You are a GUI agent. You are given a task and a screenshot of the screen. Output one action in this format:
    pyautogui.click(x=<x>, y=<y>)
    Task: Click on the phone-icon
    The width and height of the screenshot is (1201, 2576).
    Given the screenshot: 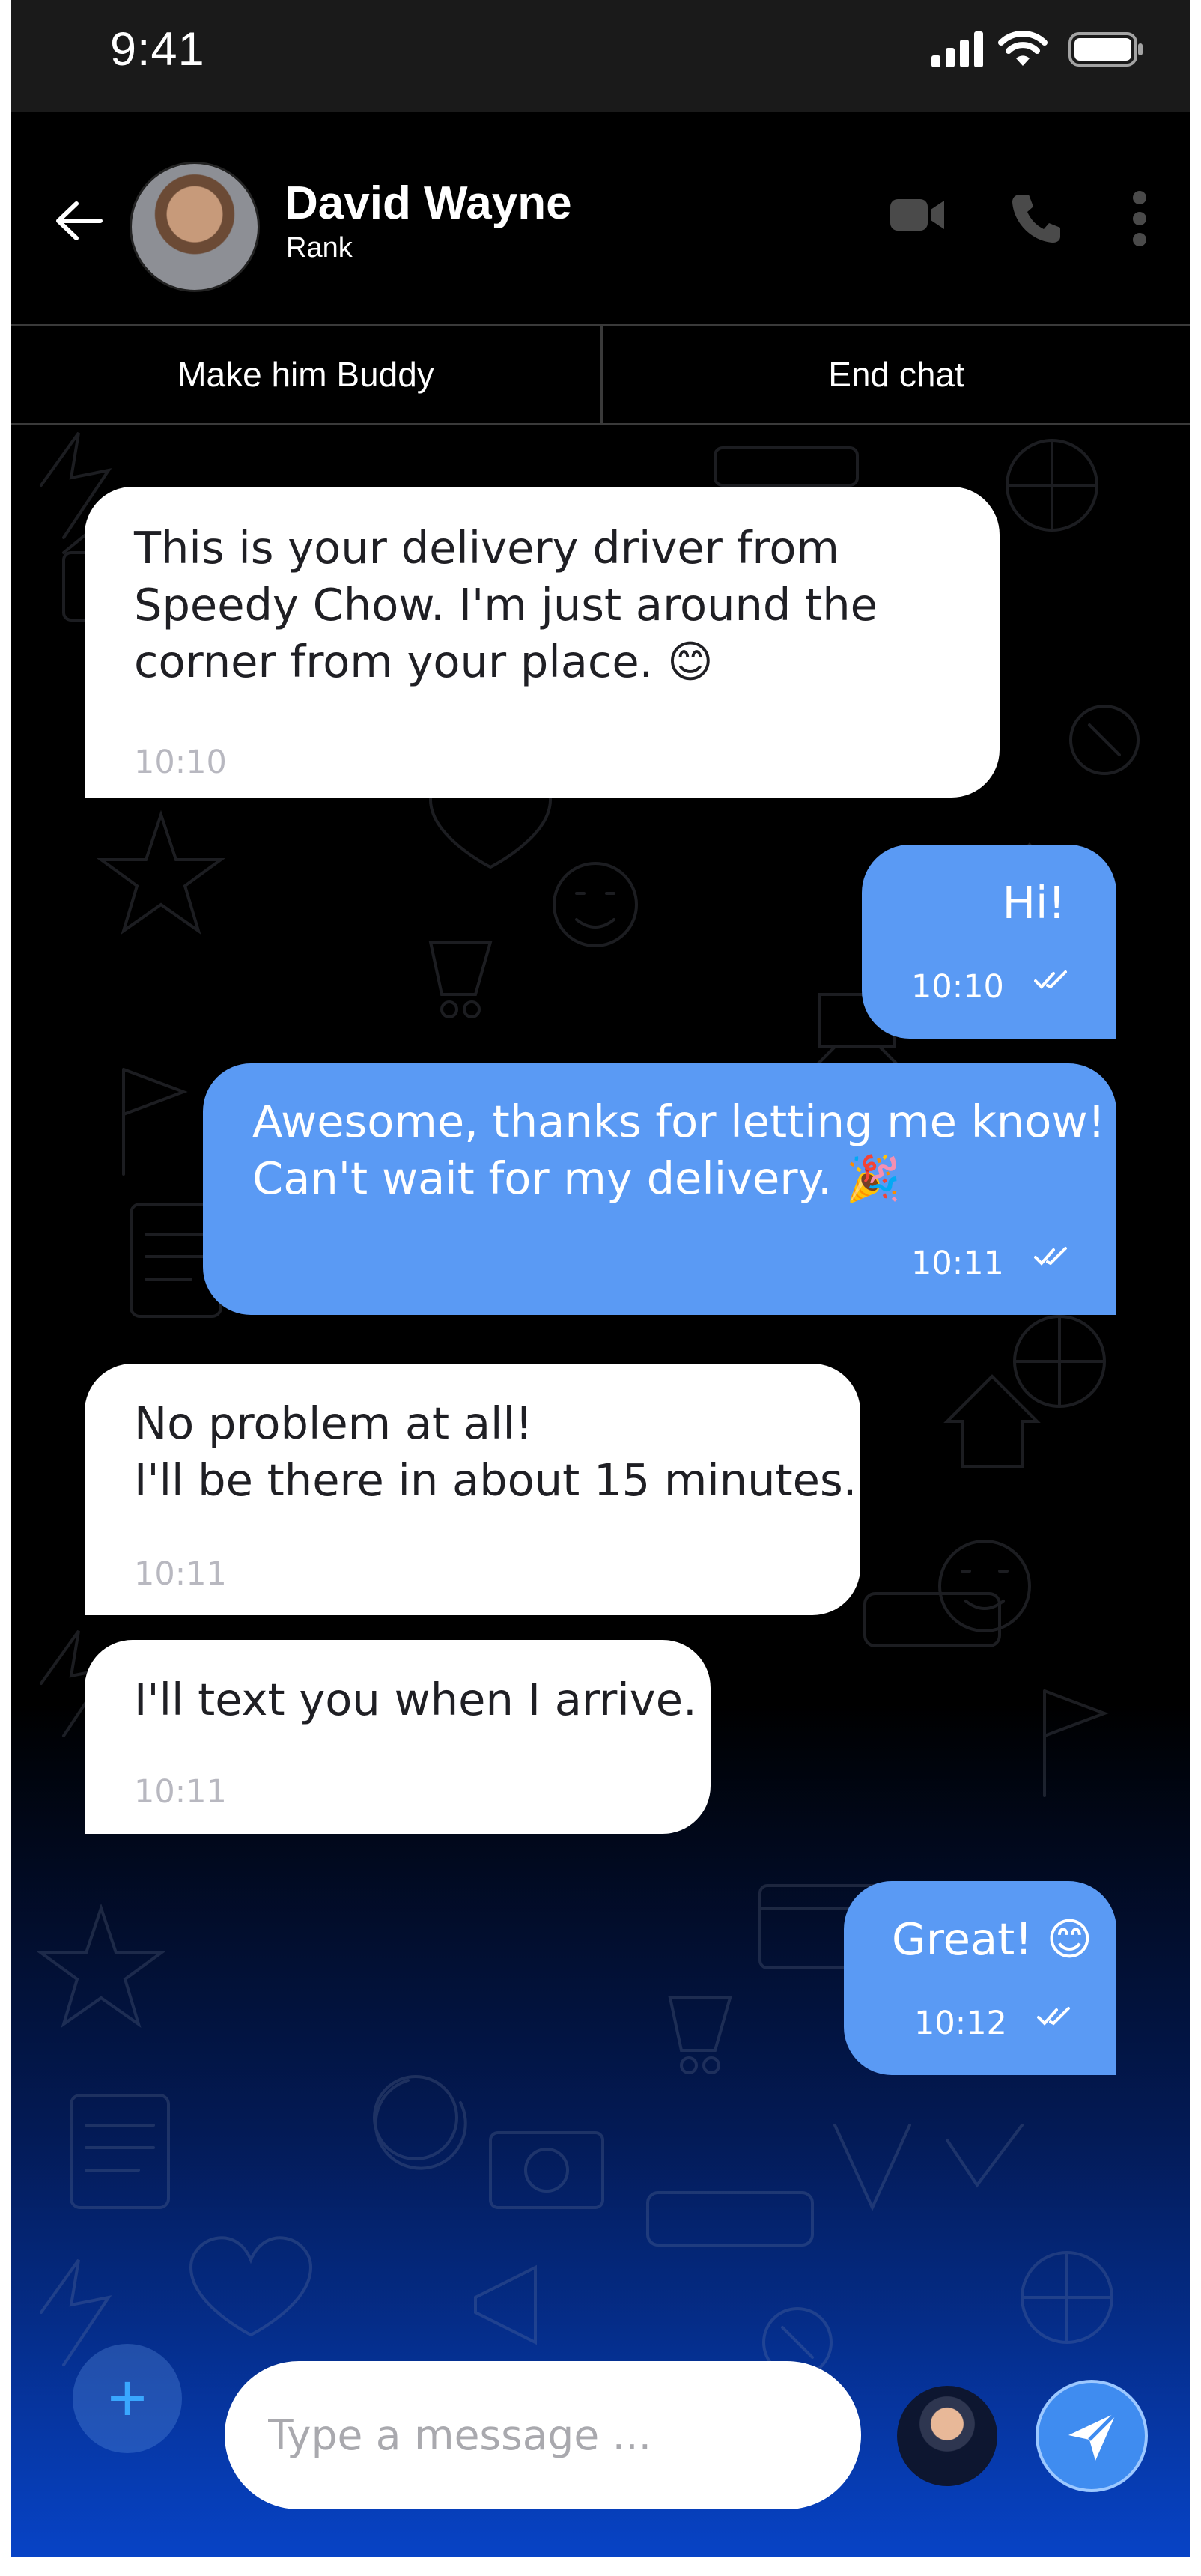 What is the action you would take?
    pyautogui.click(x=1035, y=218)
    